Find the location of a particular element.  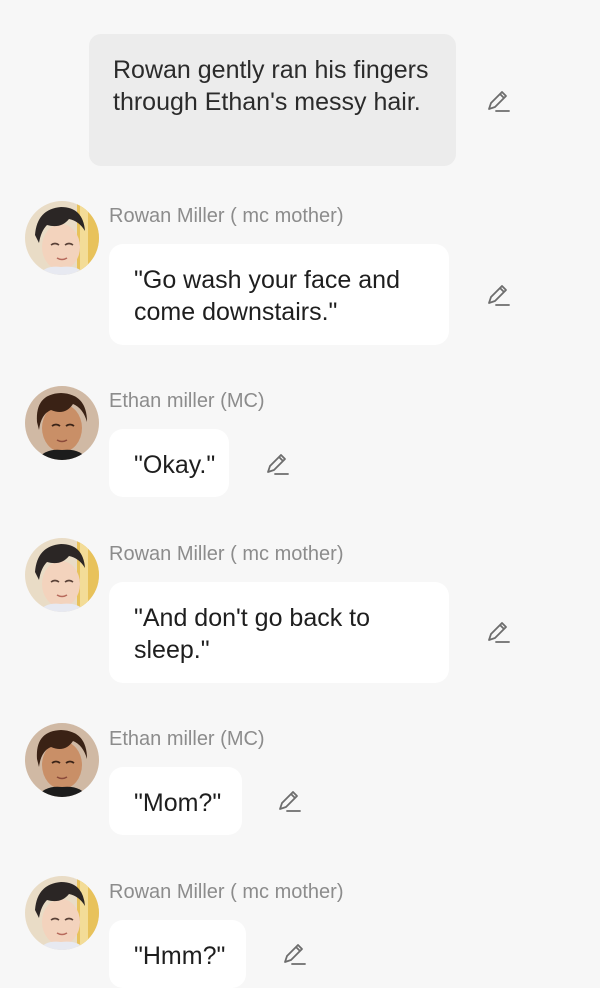

message-bubble: "Hmm?" is located at coordinates (177, 954).